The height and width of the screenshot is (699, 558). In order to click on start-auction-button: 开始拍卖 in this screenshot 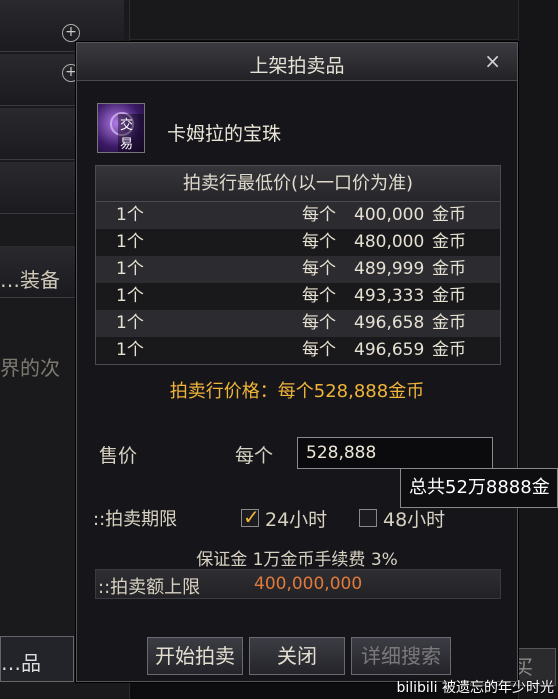, I will do `click(195, 656)`.